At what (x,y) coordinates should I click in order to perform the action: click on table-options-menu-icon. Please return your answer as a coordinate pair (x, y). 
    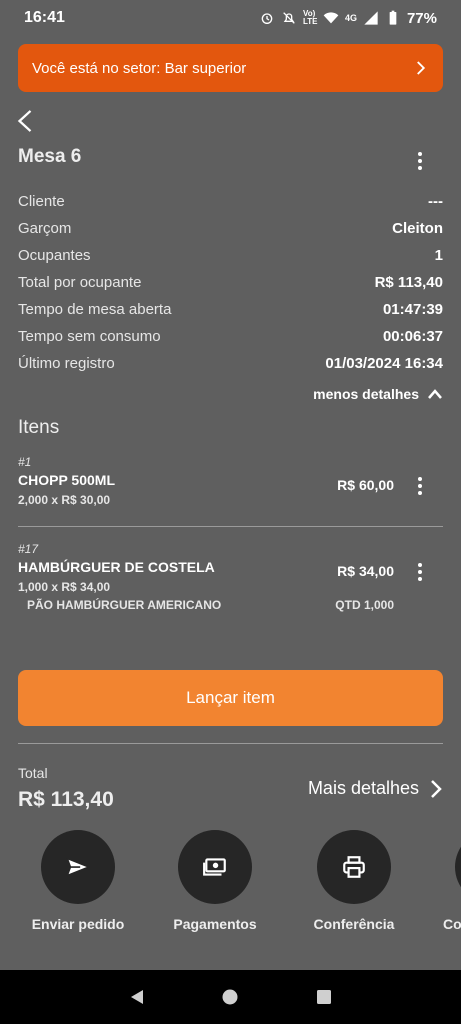
    Looking at the image, I should click on (420, 161).